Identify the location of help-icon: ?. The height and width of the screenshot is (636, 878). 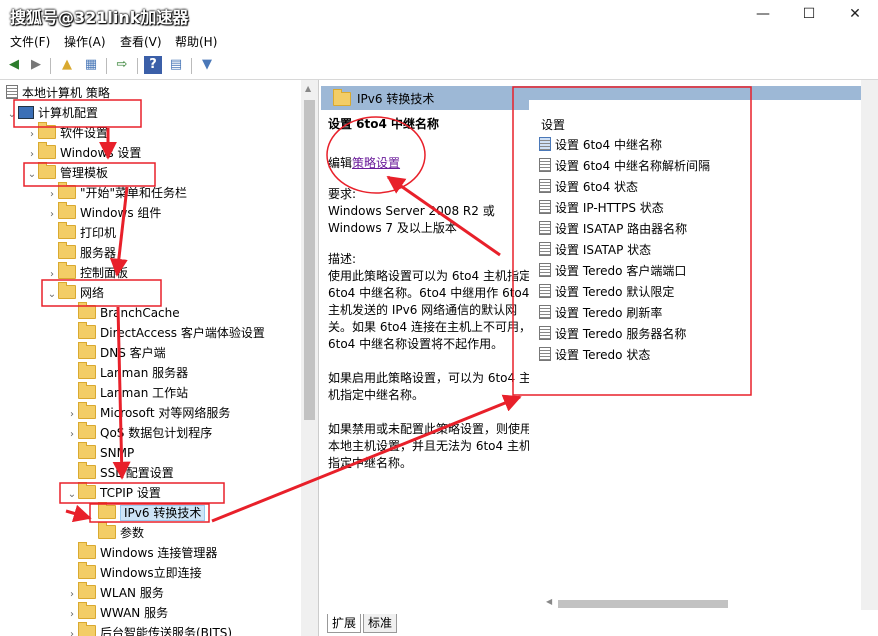
(153, 65).